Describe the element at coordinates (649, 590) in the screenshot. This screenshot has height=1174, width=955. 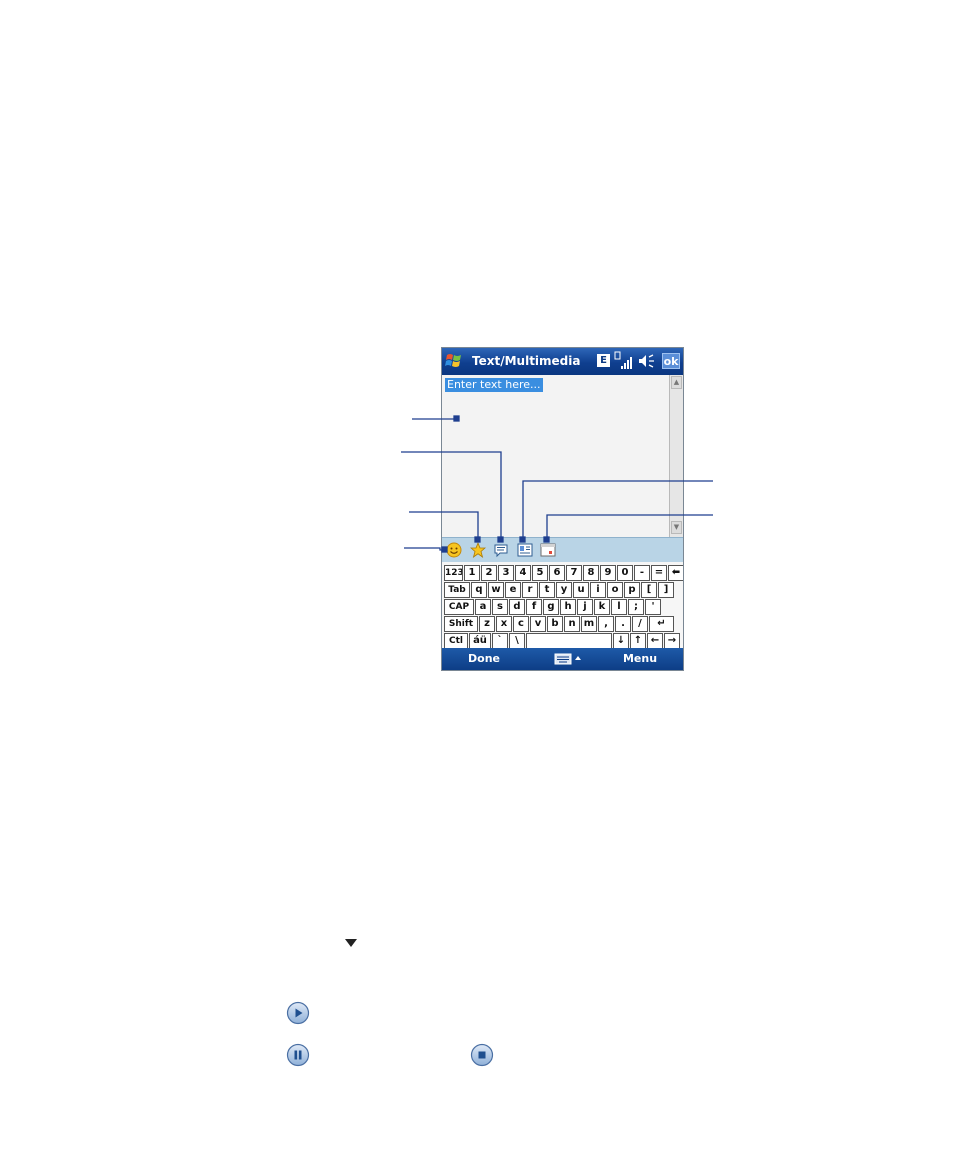
I see `keyboard-key: [` at that location.